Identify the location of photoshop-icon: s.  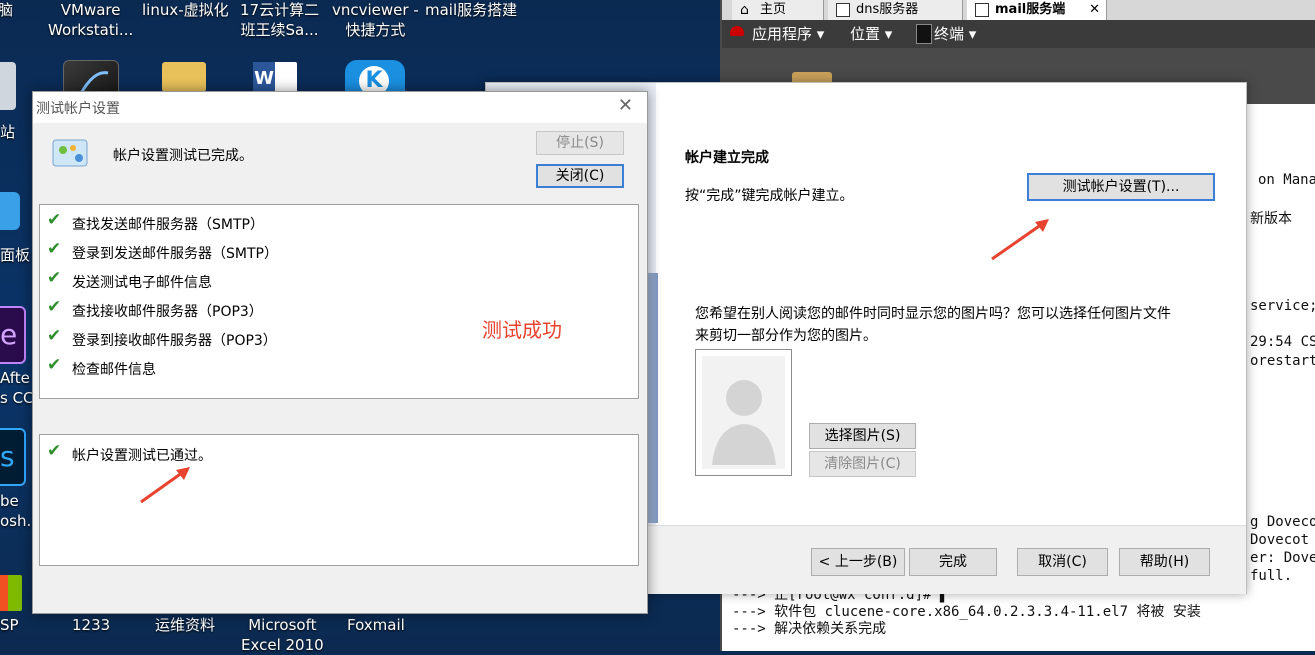
(13, 457).